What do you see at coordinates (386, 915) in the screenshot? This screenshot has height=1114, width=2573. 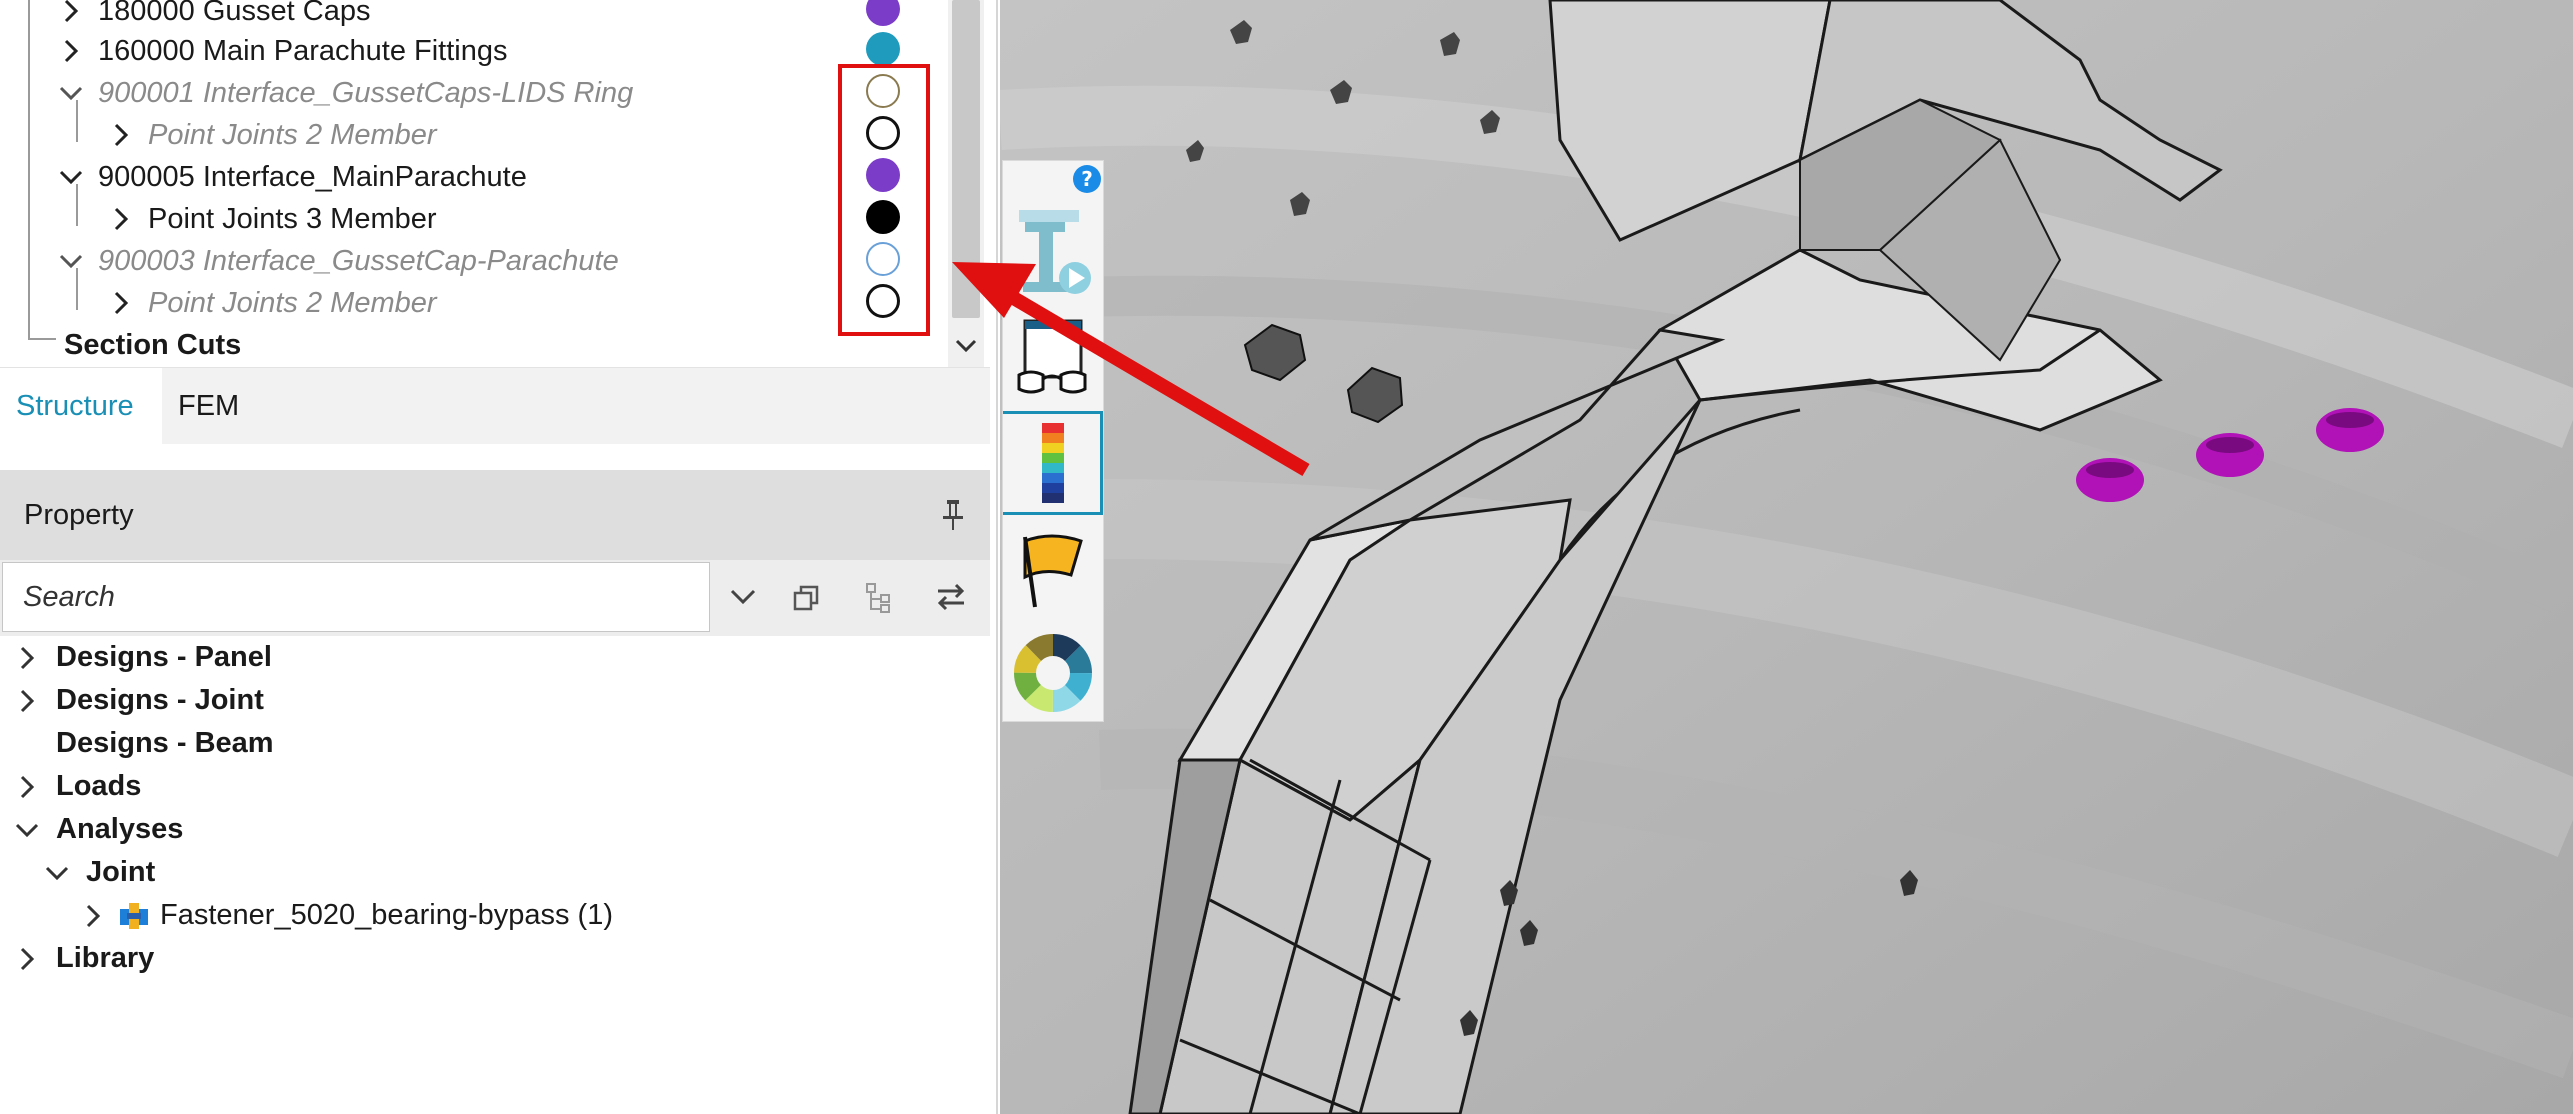 I see `property-item-label: Fastener_5020_bearing-bypass (1)` at bounding box center [386, 915].